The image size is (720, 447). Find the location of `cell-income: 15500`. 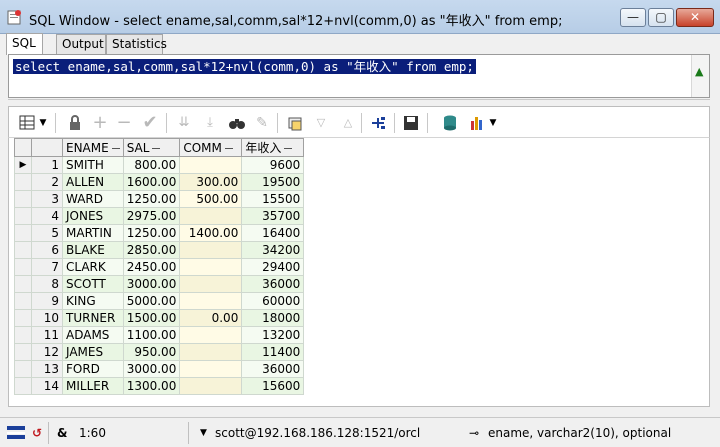

cell-income: 15500 is located at coordinates (273, 199).